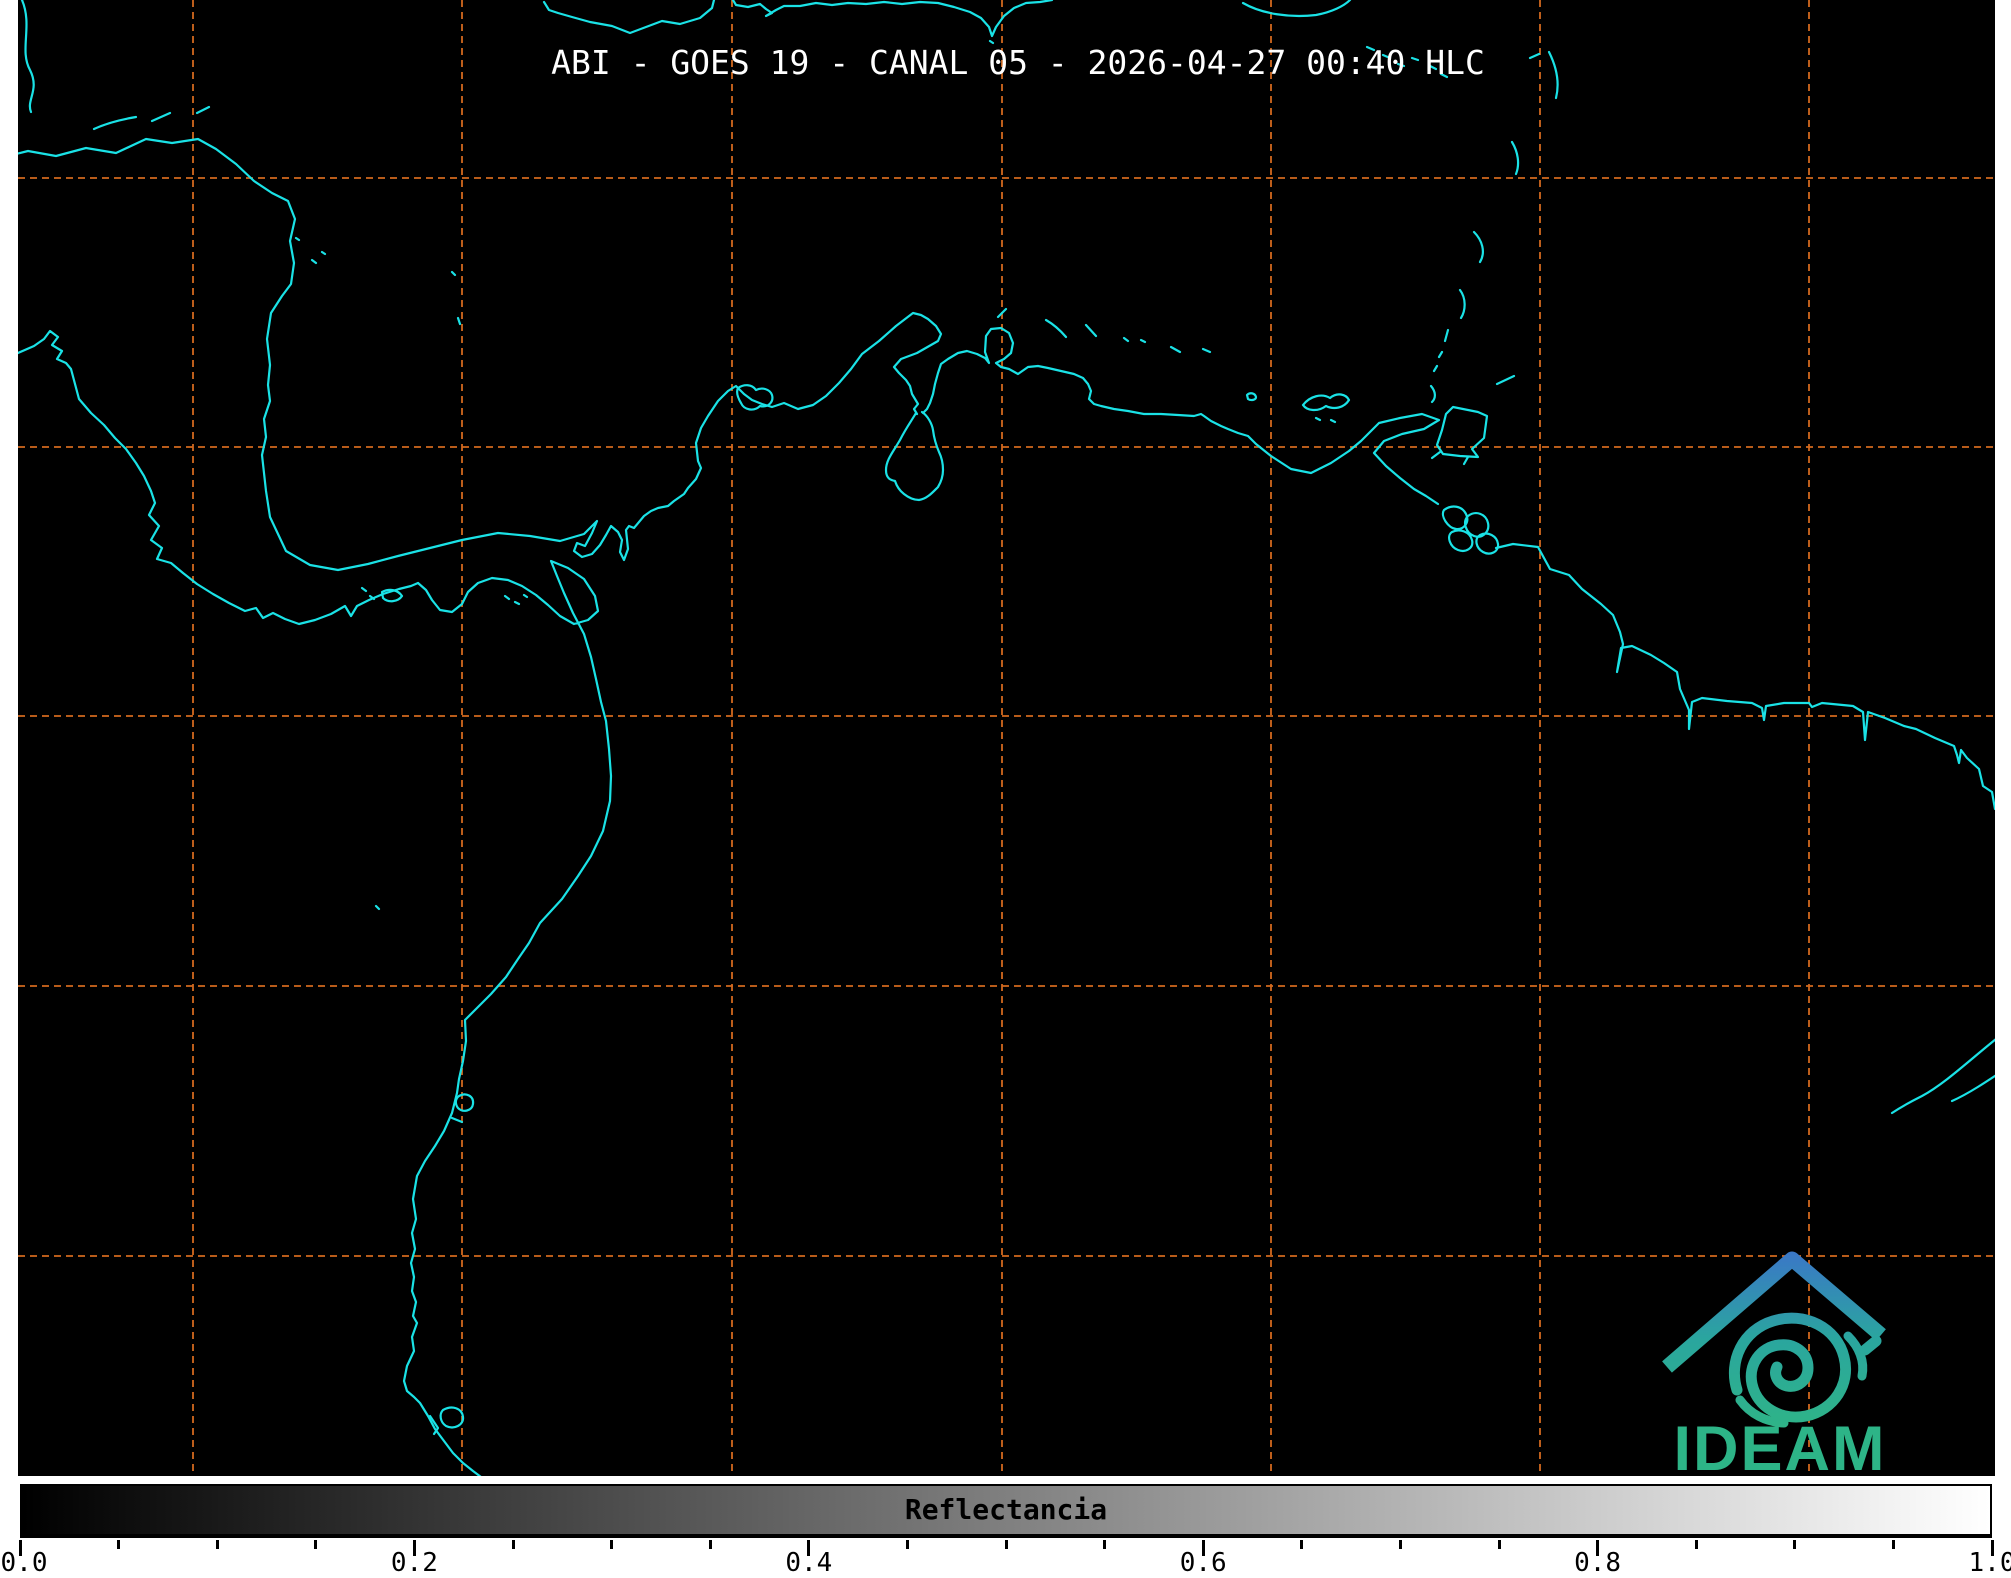 The height and width of the screenshot is (1578, 2011). I want to click on colorbar-tick-label: 0.4, so click(809, 1563).